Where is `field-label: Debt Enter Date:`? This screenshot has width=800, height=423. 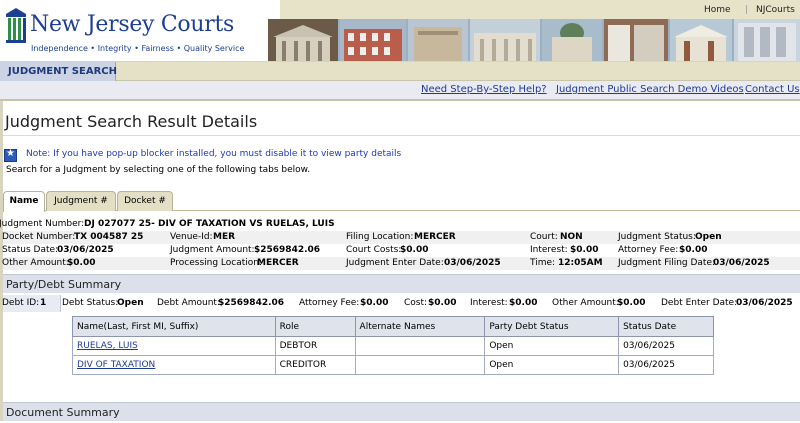
field-label: Debt Enter Date: is located at coordinates (699, 303).